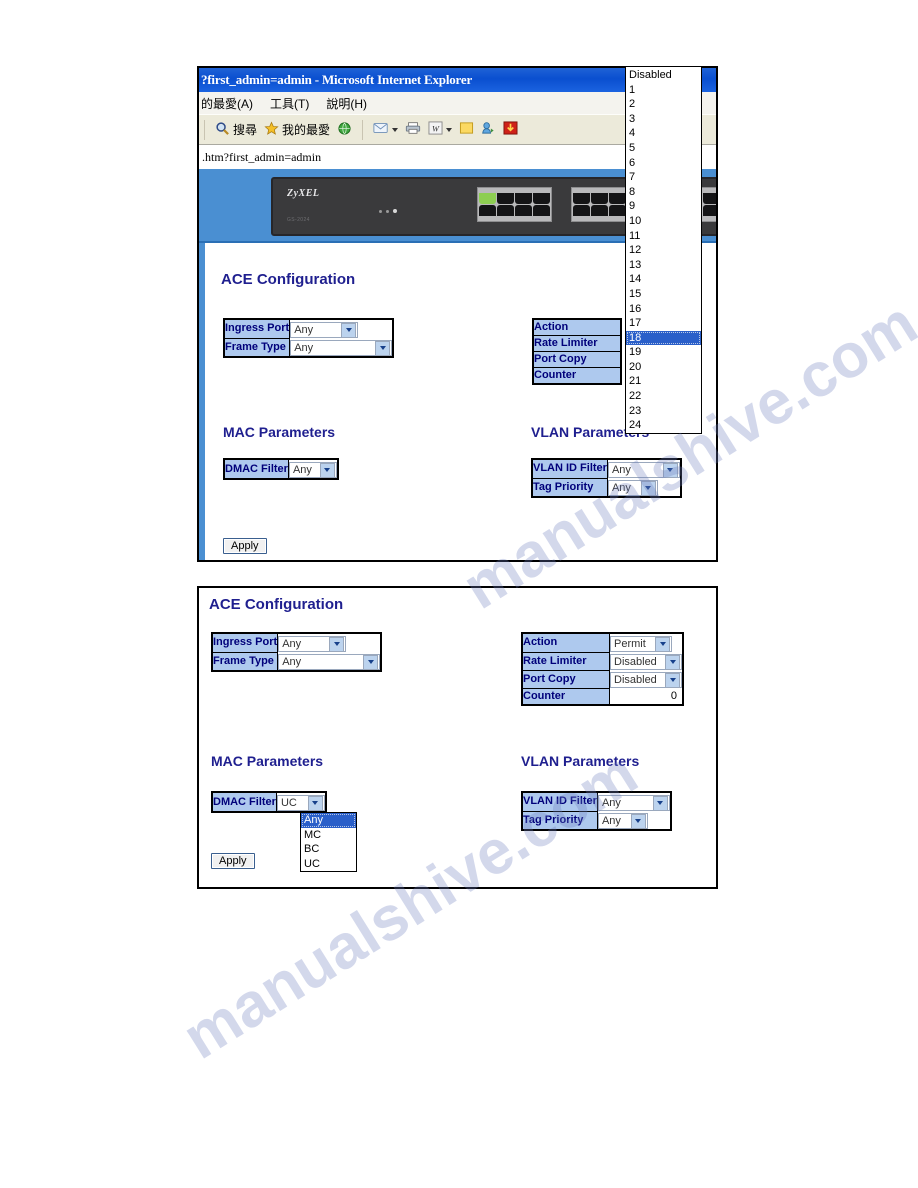  What do you see at coordinates (643, 470) in the screenshot?
I see `vlan-id-filter-select: Any` at bounding box center [643, 470].